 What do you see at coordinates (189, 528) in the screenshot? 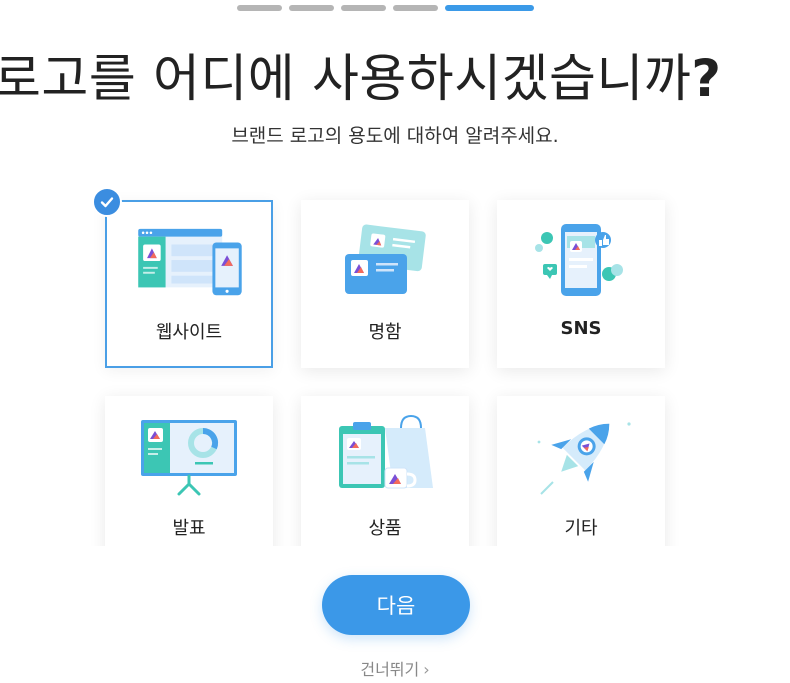
I see `option-label: 발표` at bounding box center [189, 528].